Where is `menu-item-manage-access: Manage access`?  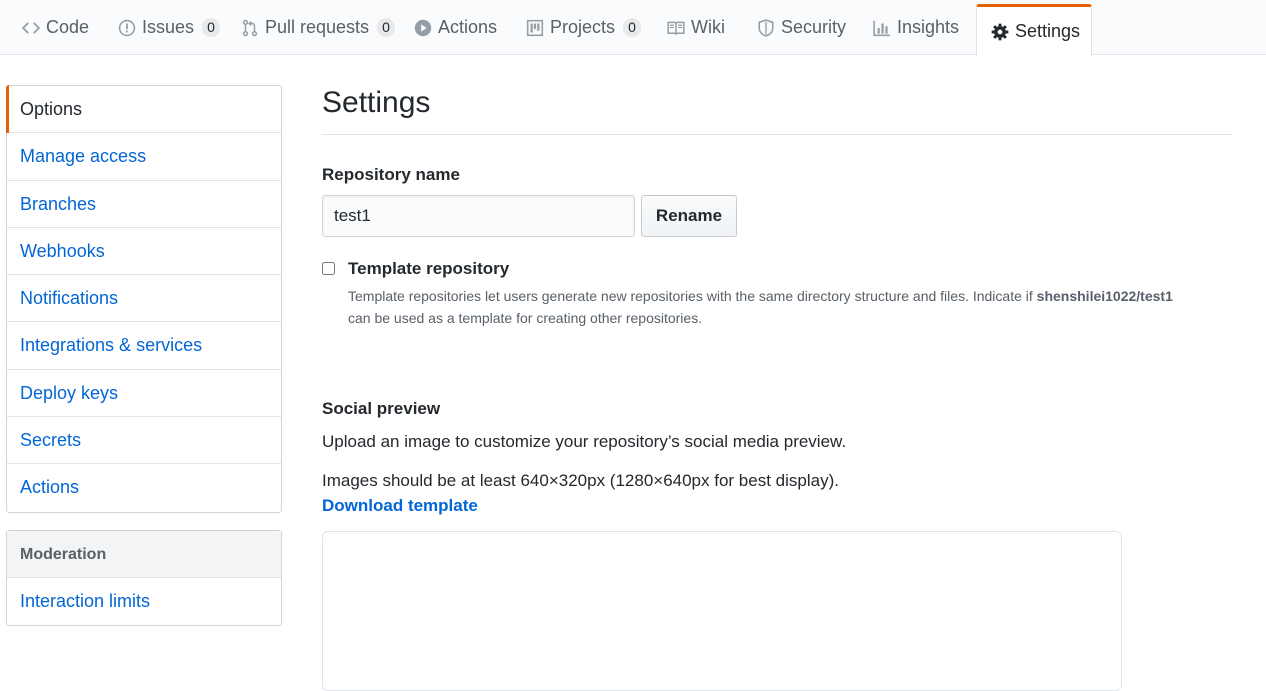
menu-item-manage-access: Manage access is located at coordinates (144, 157).